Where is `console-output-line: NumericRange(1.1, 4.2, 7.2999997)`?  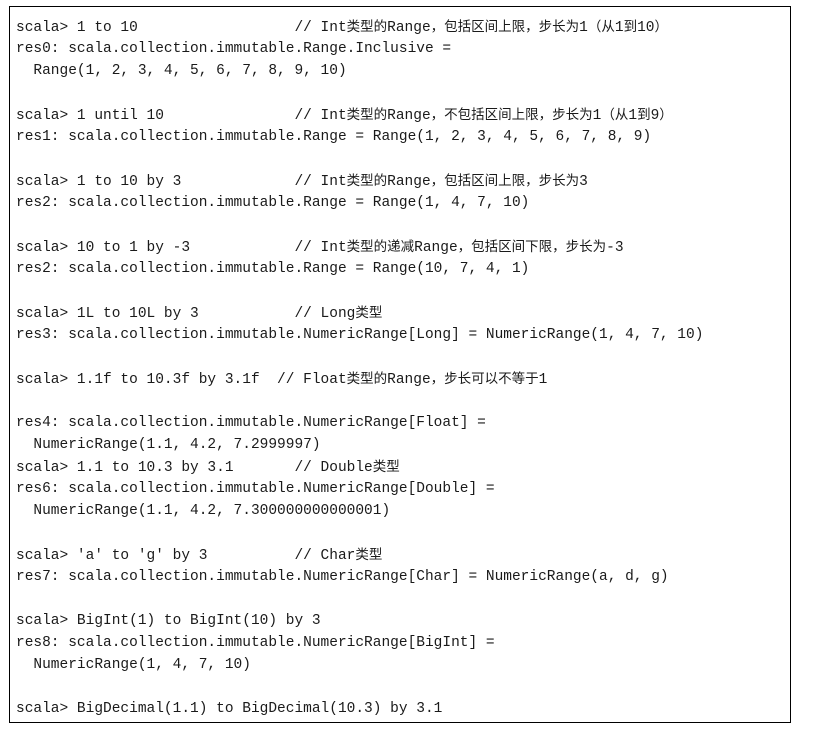 console-output-line: NumericRange(1.1, 4.2, 7.2999997) is located at coordinates (403, 445).